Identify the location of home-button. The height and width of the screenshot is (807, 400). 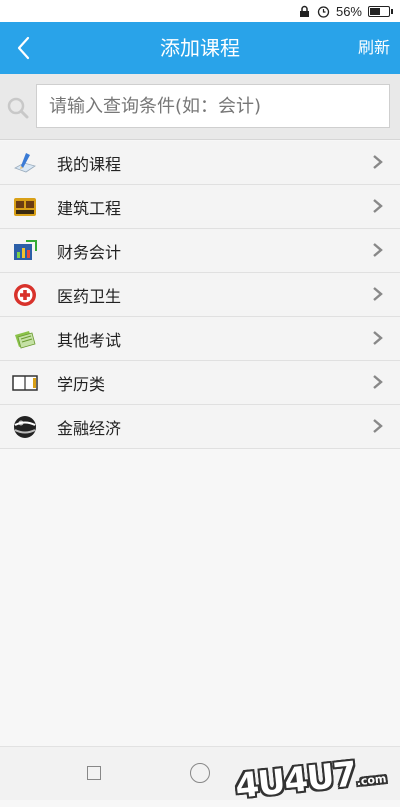
(200, 773).